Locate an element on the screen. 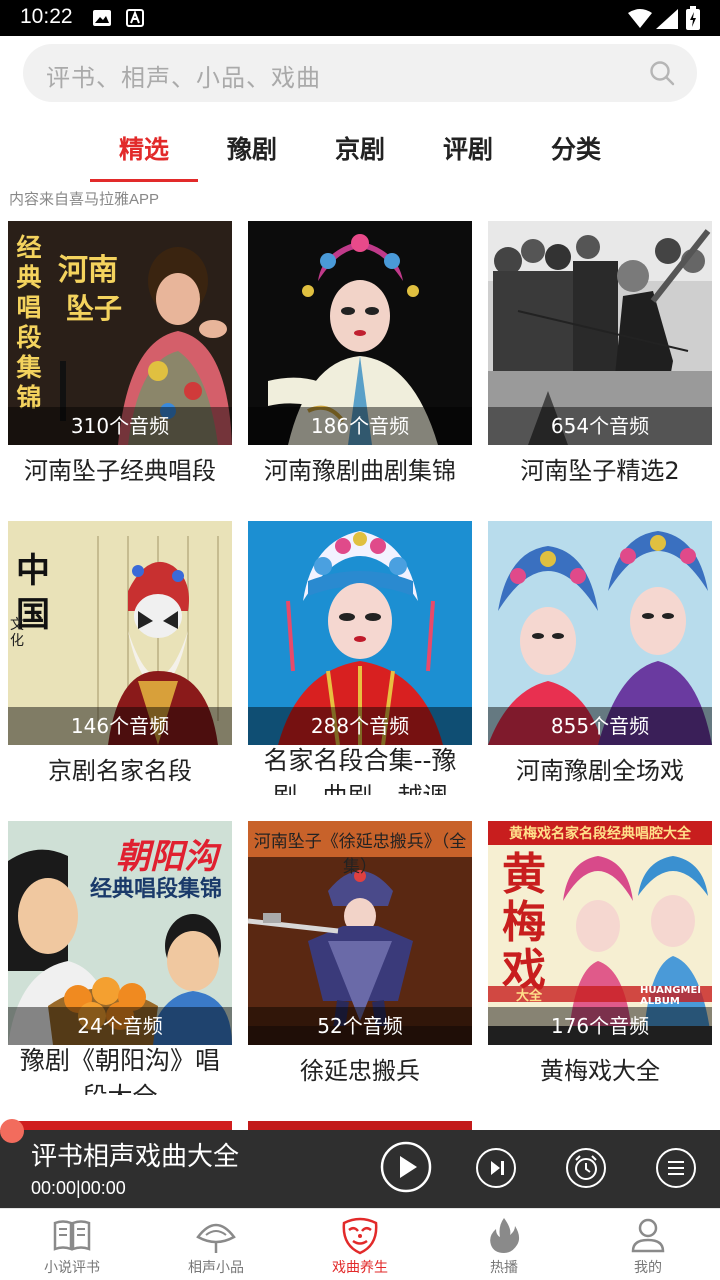 Image resolution: width=720 pixels, height=1280 pixels. nav-label: 相声小品 is located at coordinates (216, 1268).